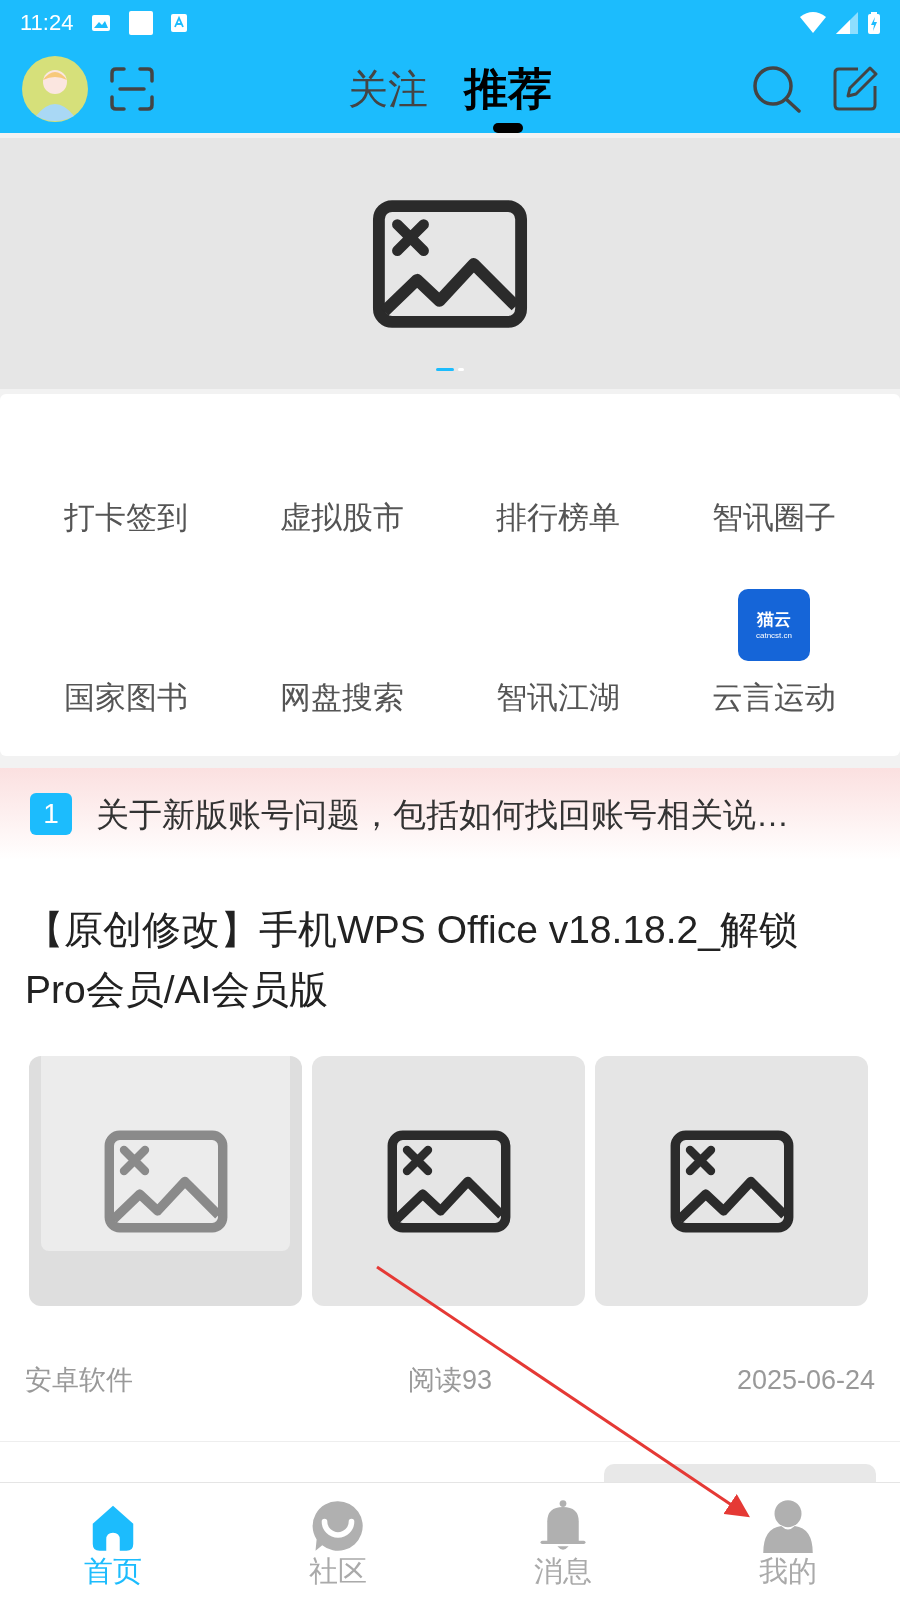 This screenshot has height=1600, width=900. I want to click on article-thumbnail, so click(740, 1473).